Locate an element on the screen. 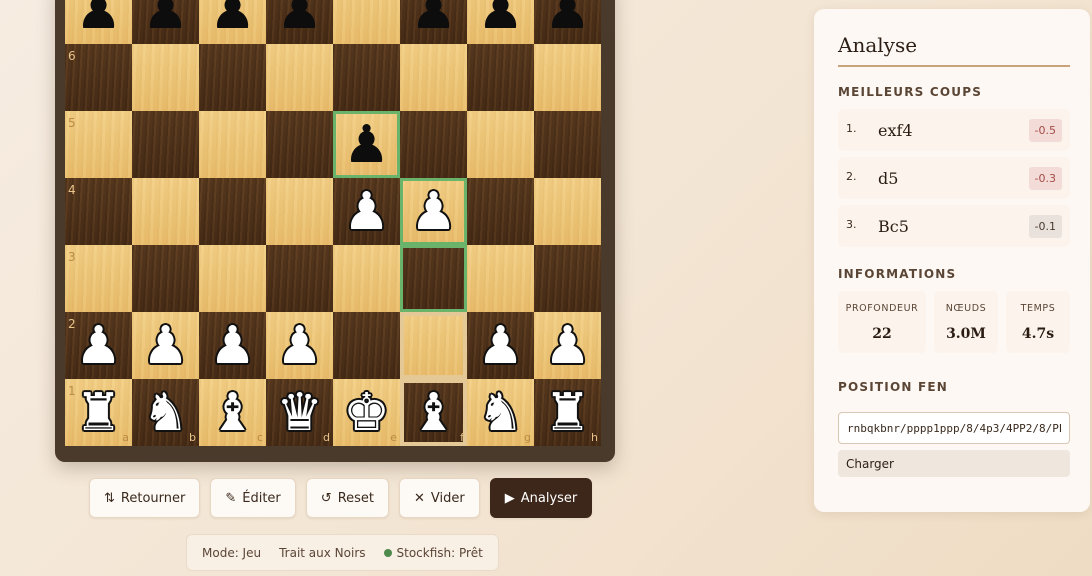 Image resolution: width=1092 pixels, height=576 pixels. square-d6 is located at coordinates (299, 77).